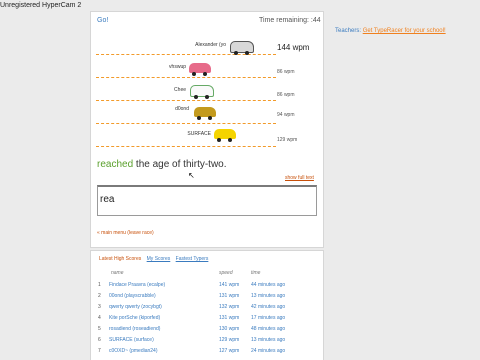  Describe the element at coordinates (229, 351) in the screenshot. I see `score-speed: 127 wpm` at that location.